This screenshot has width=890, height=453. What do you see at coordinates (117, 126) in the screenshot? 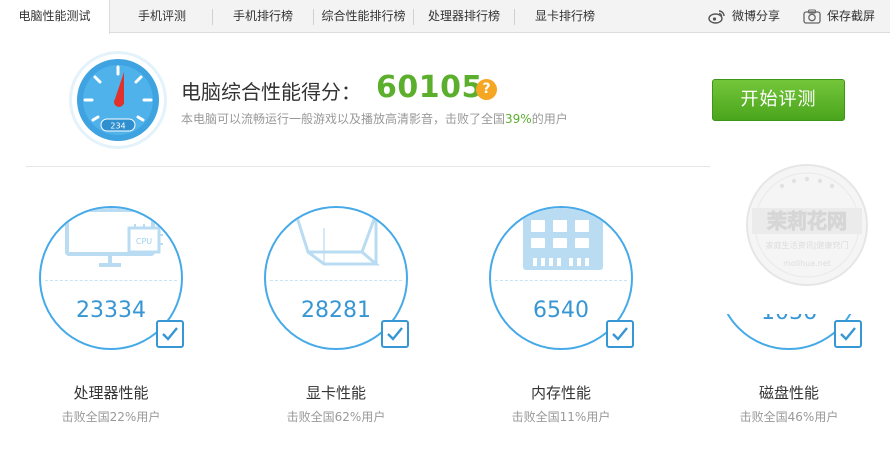
I see `svg-text: 234` at bounding box center [117, 126].